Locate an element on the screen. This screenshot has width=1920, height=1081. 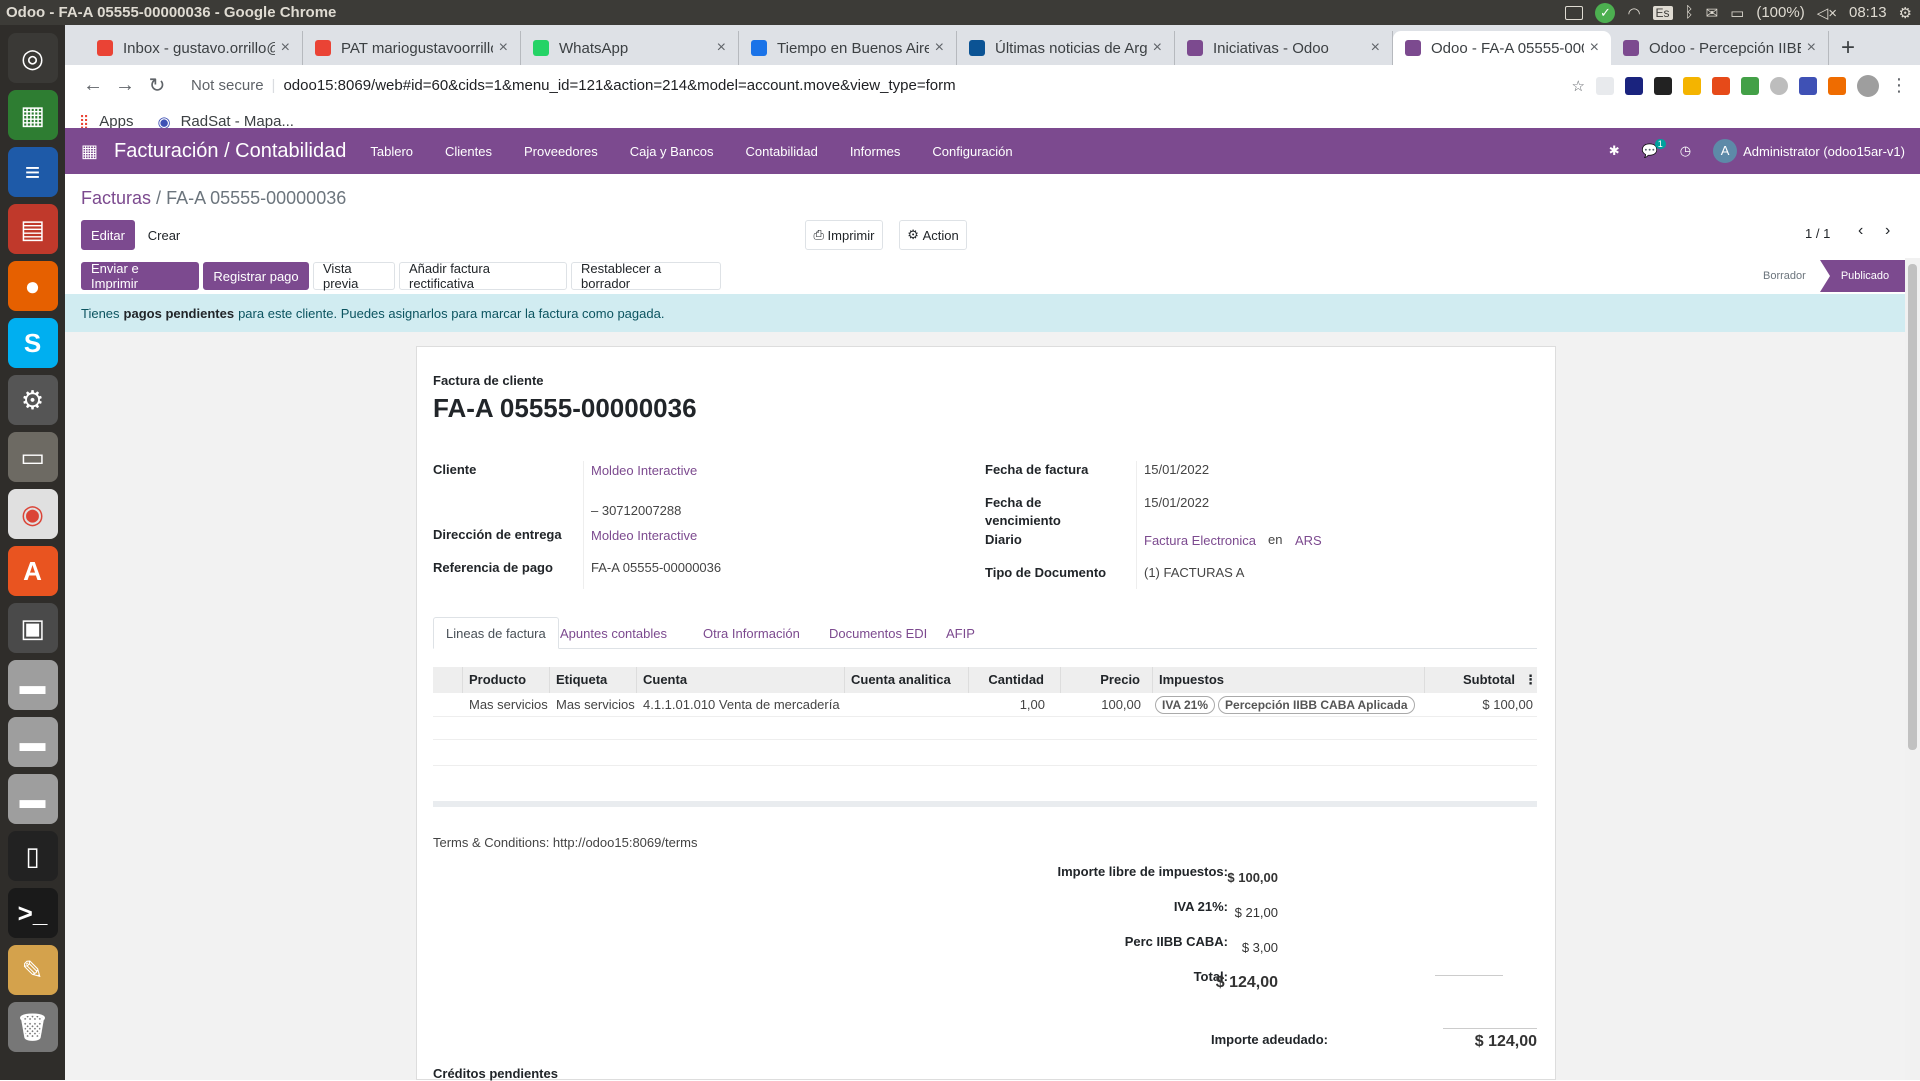
display-icon is located at coordinates (1574, 12).